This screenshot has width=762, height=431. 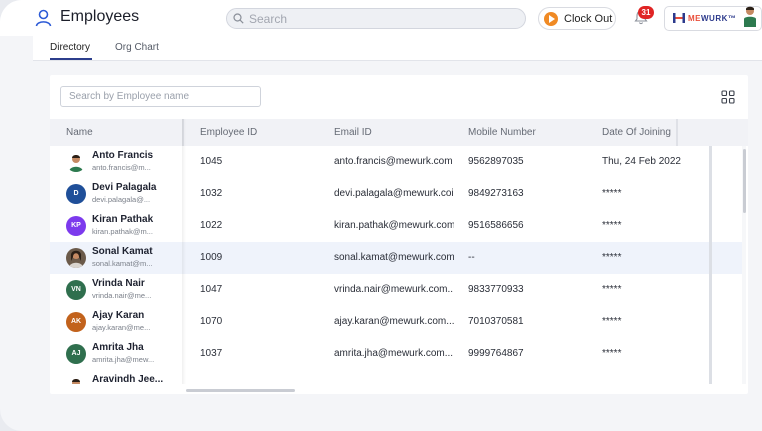 What do you see at coordinates (496, 289) in the screenshot?
I see `mobile-cell: 9833770933` at bounding box center [496, 289].